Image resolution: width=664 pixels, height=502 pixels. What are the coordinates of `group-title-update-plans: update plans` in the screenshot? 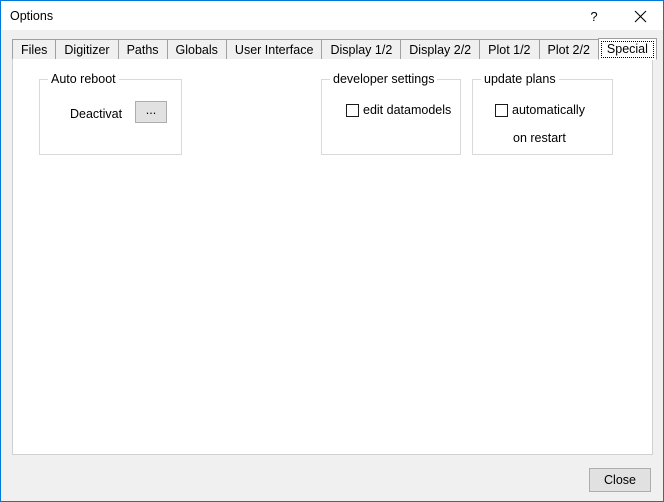 It's located at (520, 79).